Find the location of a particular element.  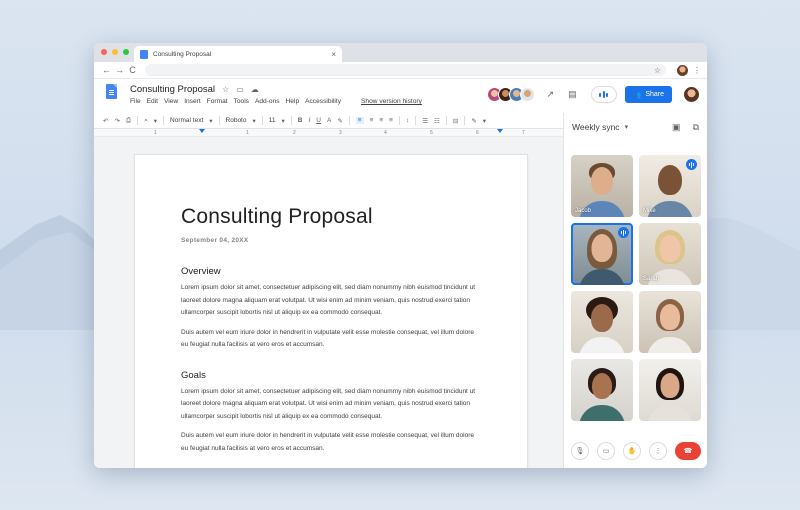

font-caret-icon: ▾ is located at coordinates (253, 121).